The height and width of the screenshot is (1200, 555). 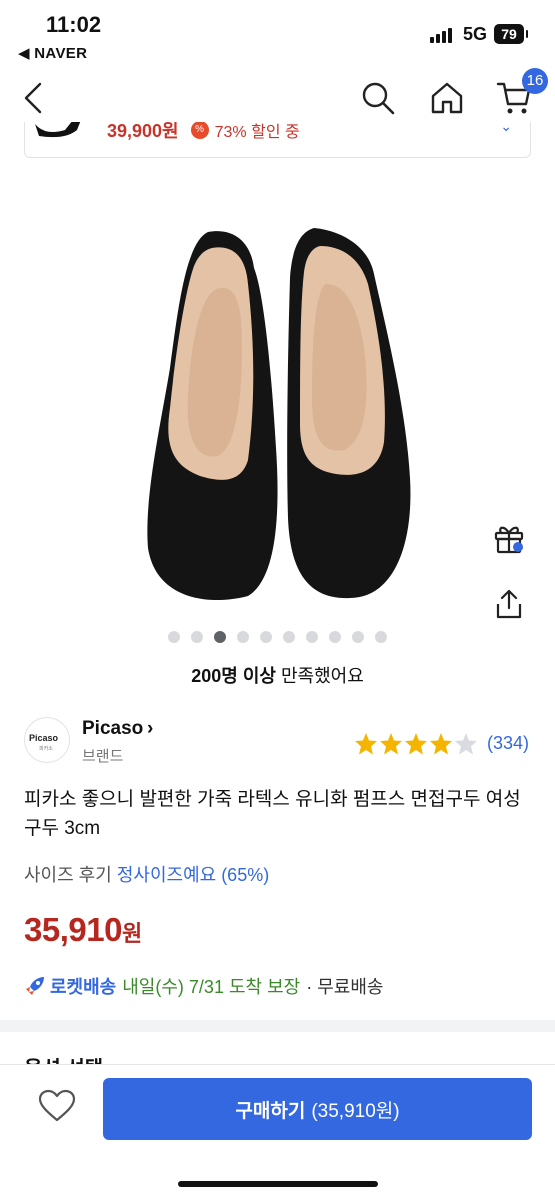 What do you see at coordinates (103, 756) in the screenshot?
I see `brand-label: 브랜드` at bounding box center [103, 756].